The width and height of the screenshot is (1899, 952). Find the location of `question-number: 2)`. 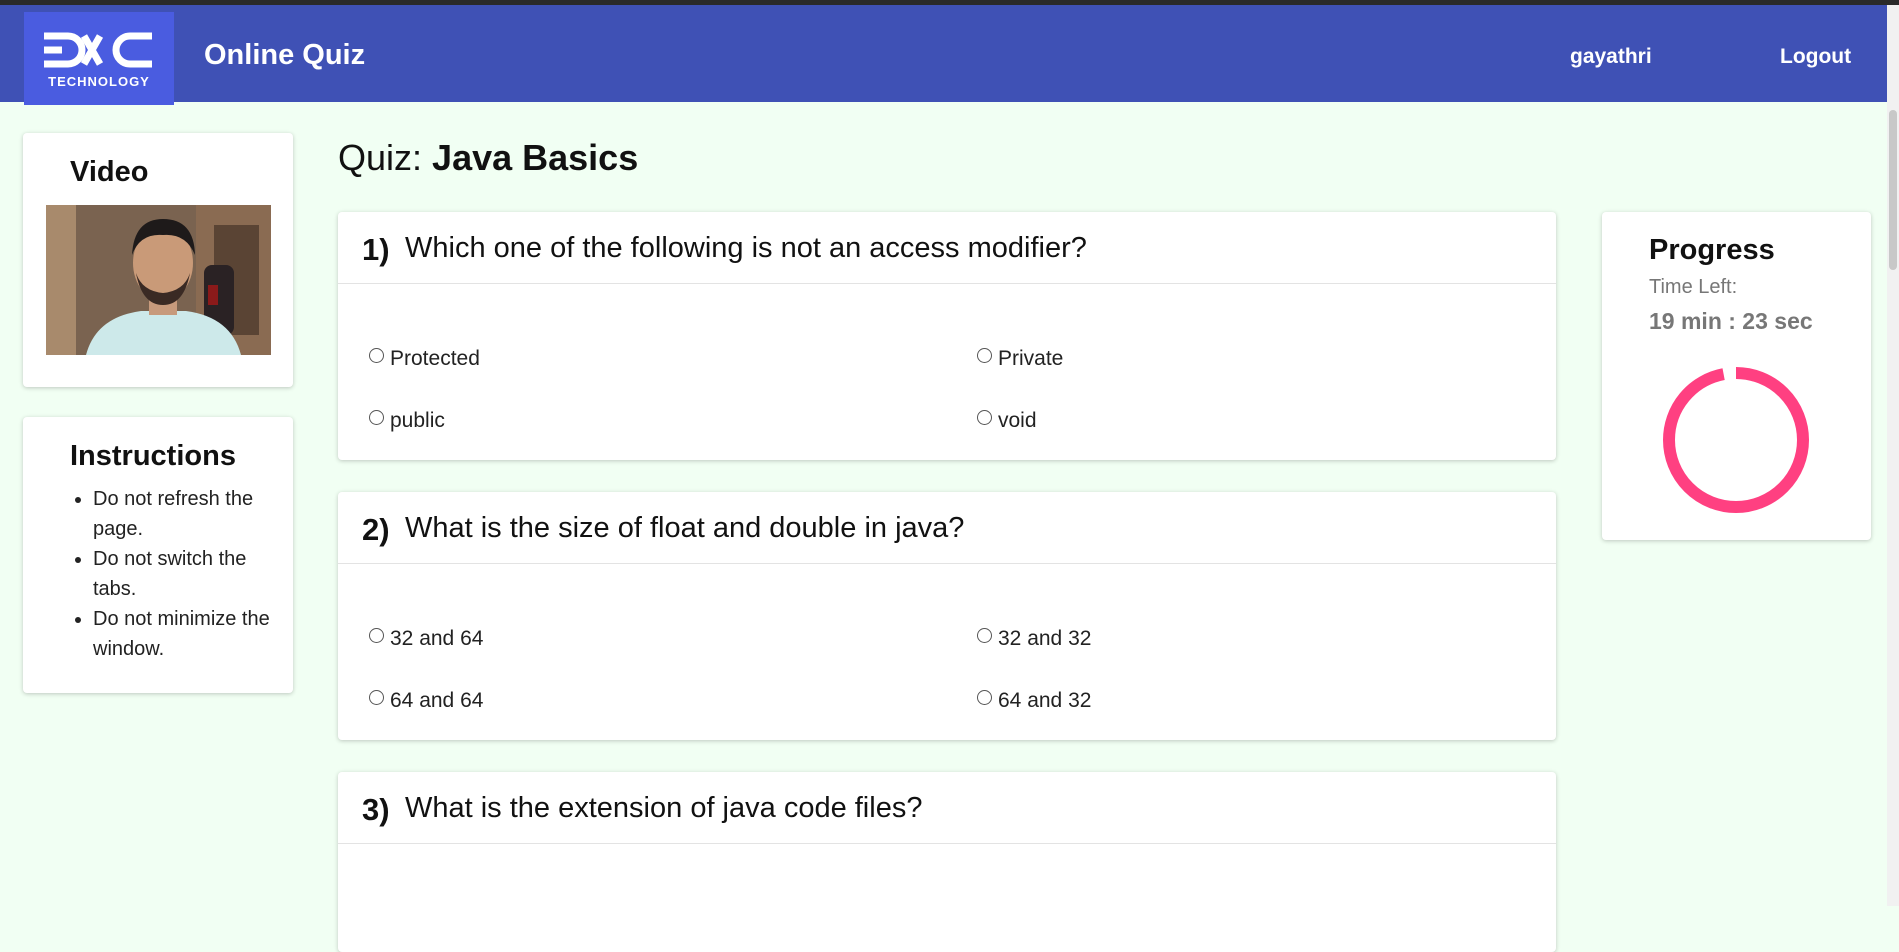

question-number: 2) is located at coordinates (376, 529).